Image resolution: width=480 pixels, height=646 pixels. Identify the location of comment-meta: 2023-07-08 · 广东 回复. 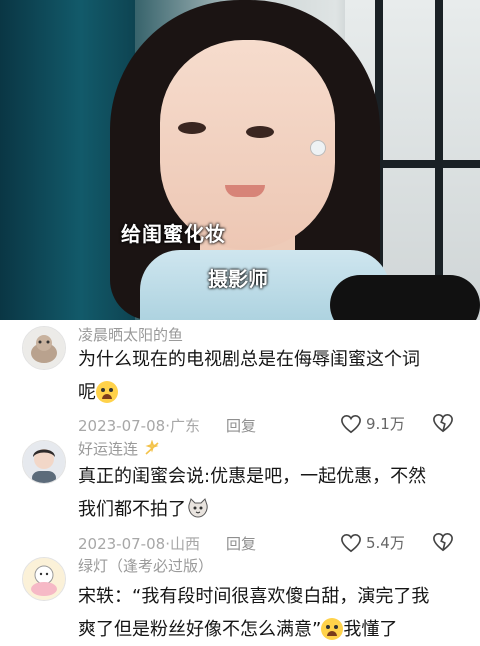
(167, 425).